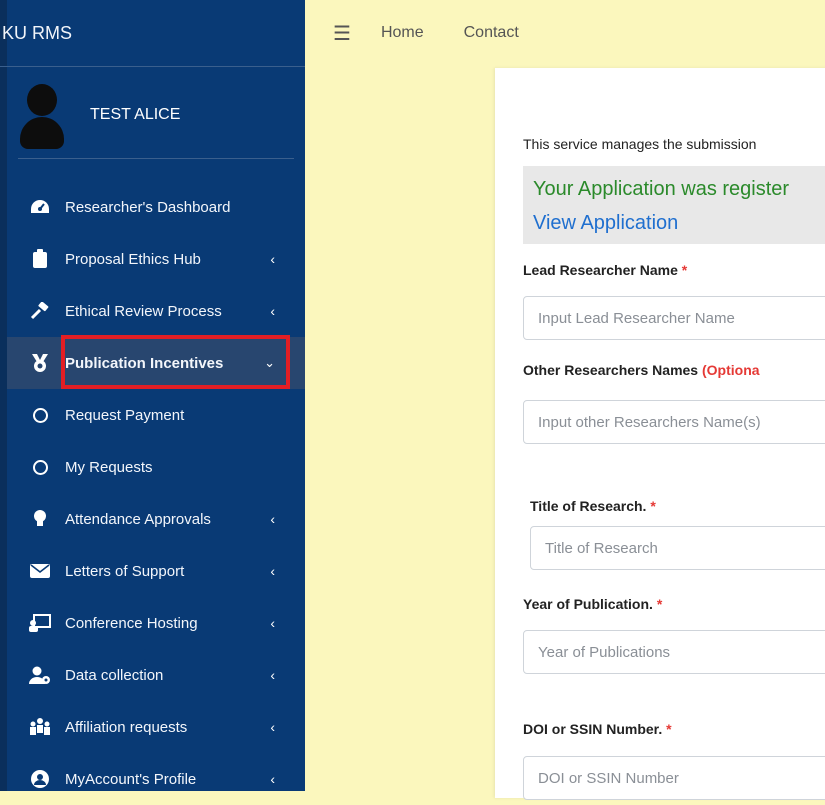 The height and width of the screenshot is (805, 825). I want to click on sidebar-item-label: Proposal Ethics Hub, so click(133, 259).